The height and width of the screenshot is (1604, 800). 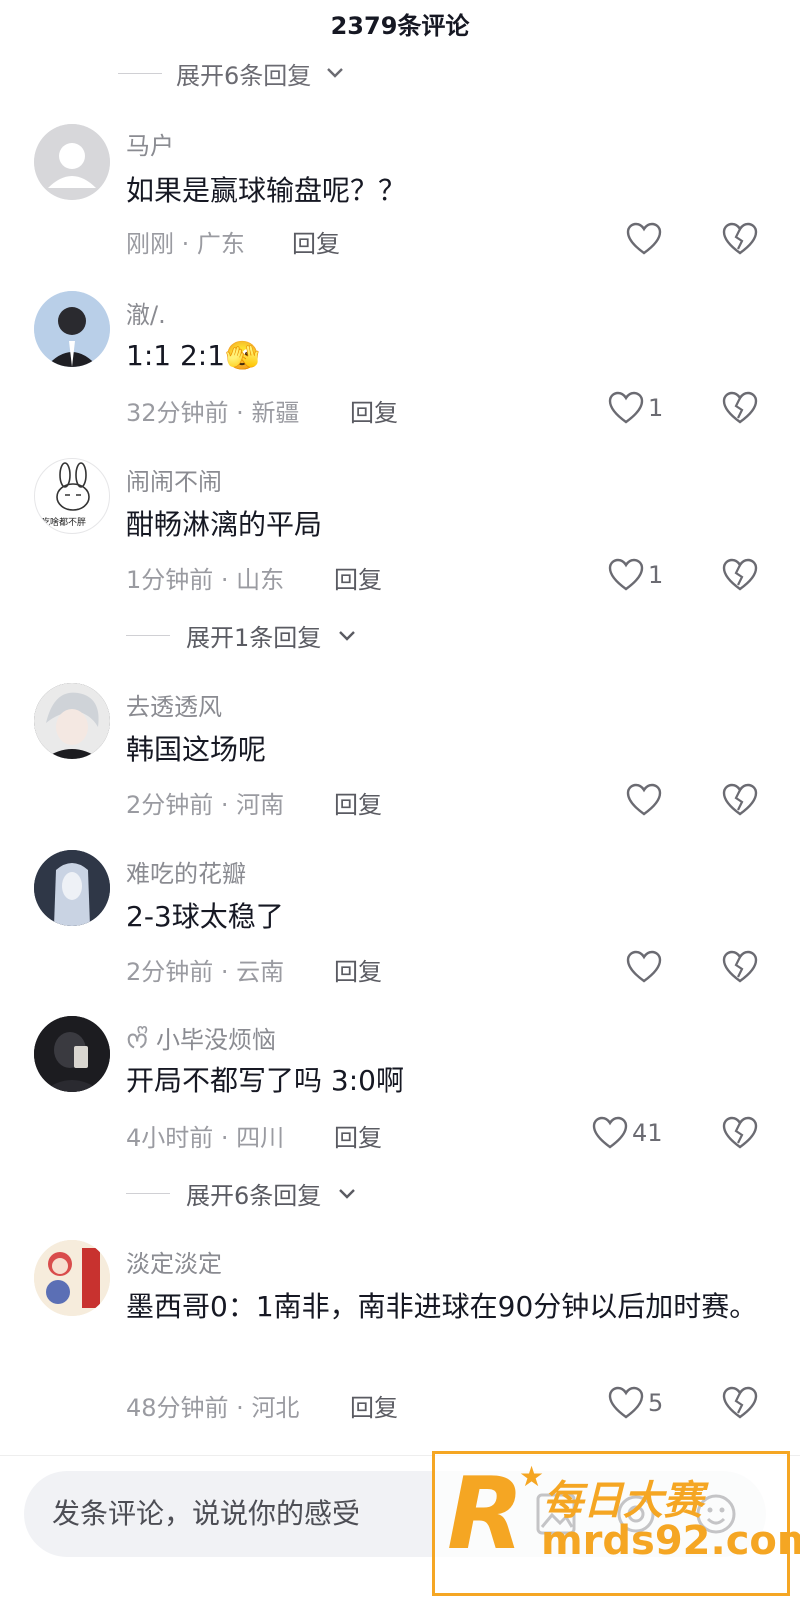 I want to click on username: 淡定淡定, so click(x=174, y=1261).